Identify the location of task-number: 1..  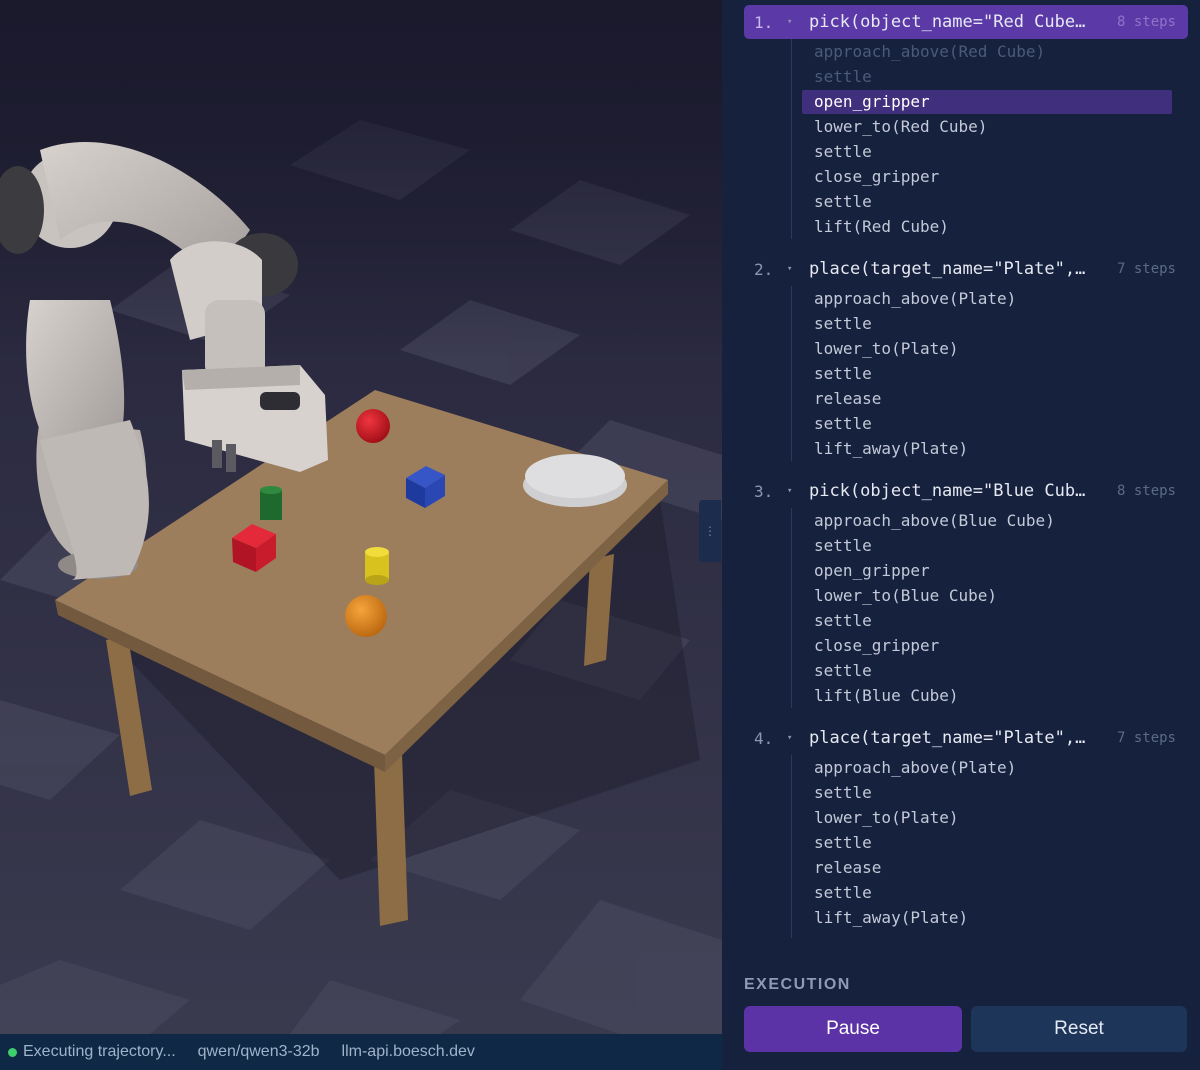
(764, 22).